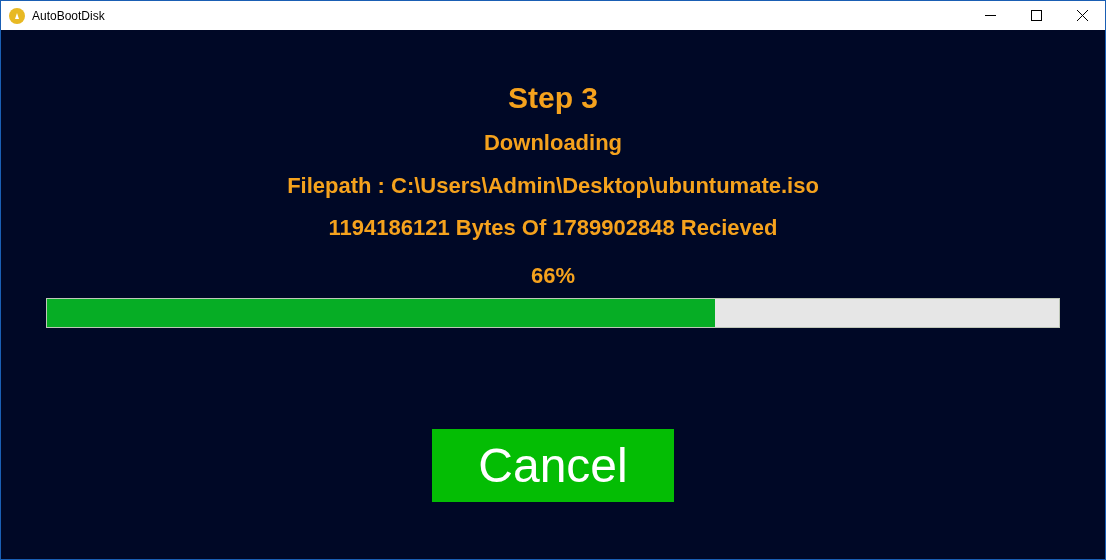  Describe the element at coordinates (553, 143) in the screenshot. I see `status-text: Downloading` at that location.